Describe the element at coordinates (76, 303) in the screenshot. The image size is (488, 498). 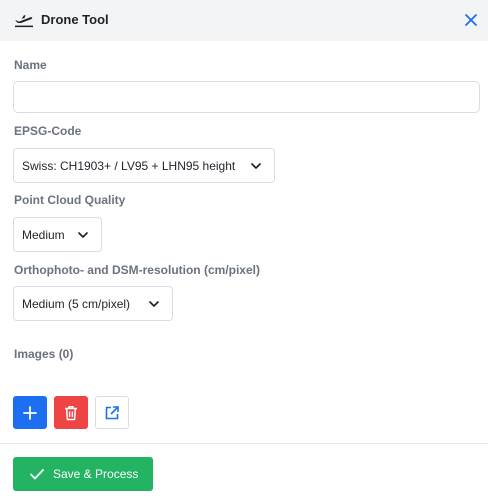
I see `ortho-selected-value: Medium (5 cm/pixel)` at that location.